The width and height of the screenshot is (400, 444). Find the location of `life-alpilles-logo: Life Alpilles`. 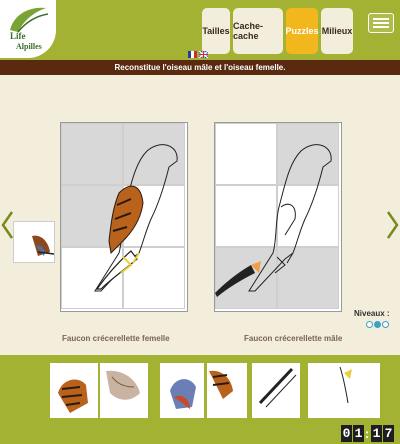

life-alpilles-logo: Life Alpilles is located at coordinates (28, 29).